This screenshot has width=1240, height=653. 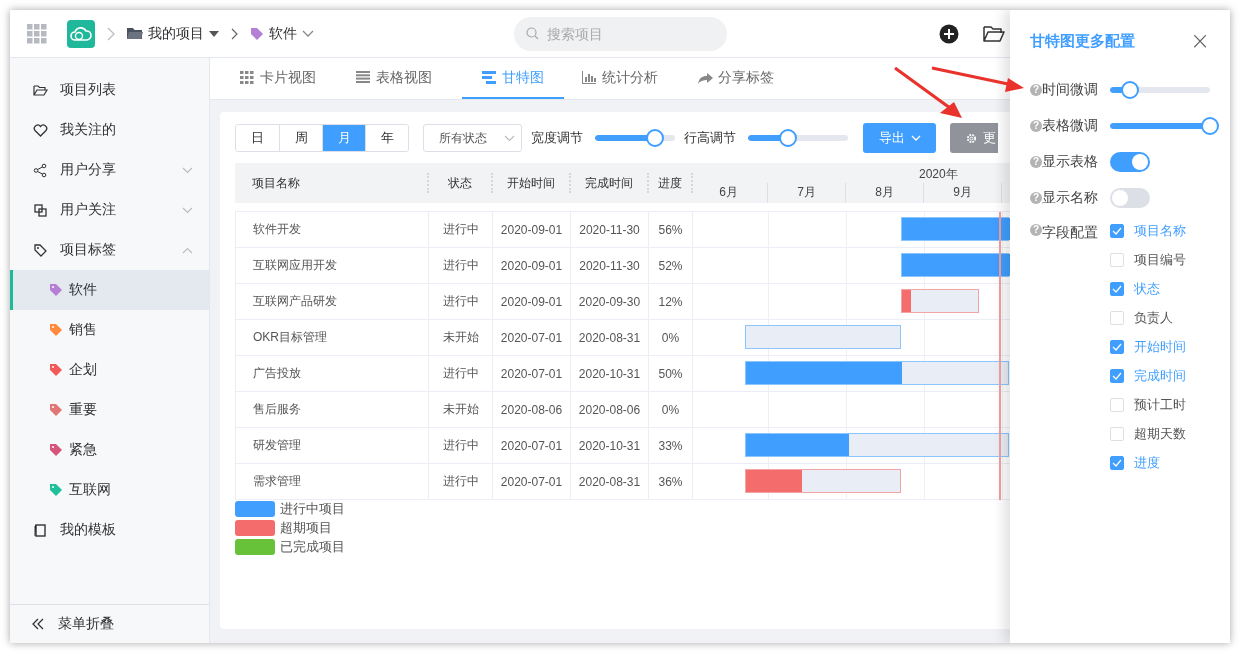 I want to click on sidebar-item: 用户关注, so click(x=109, y=210).